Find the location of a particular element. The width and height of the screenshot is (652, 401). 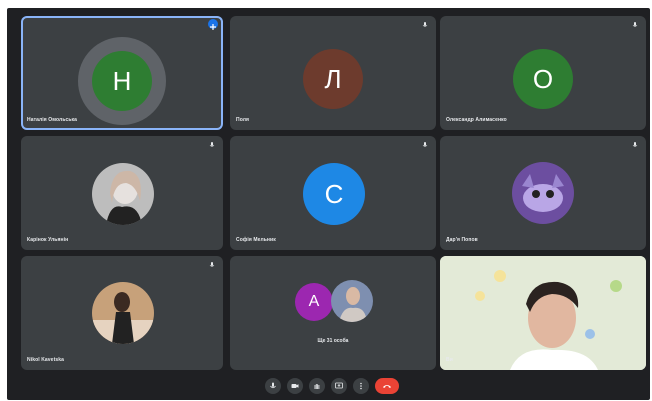

pin-icon is located at coordinates (213, 24).